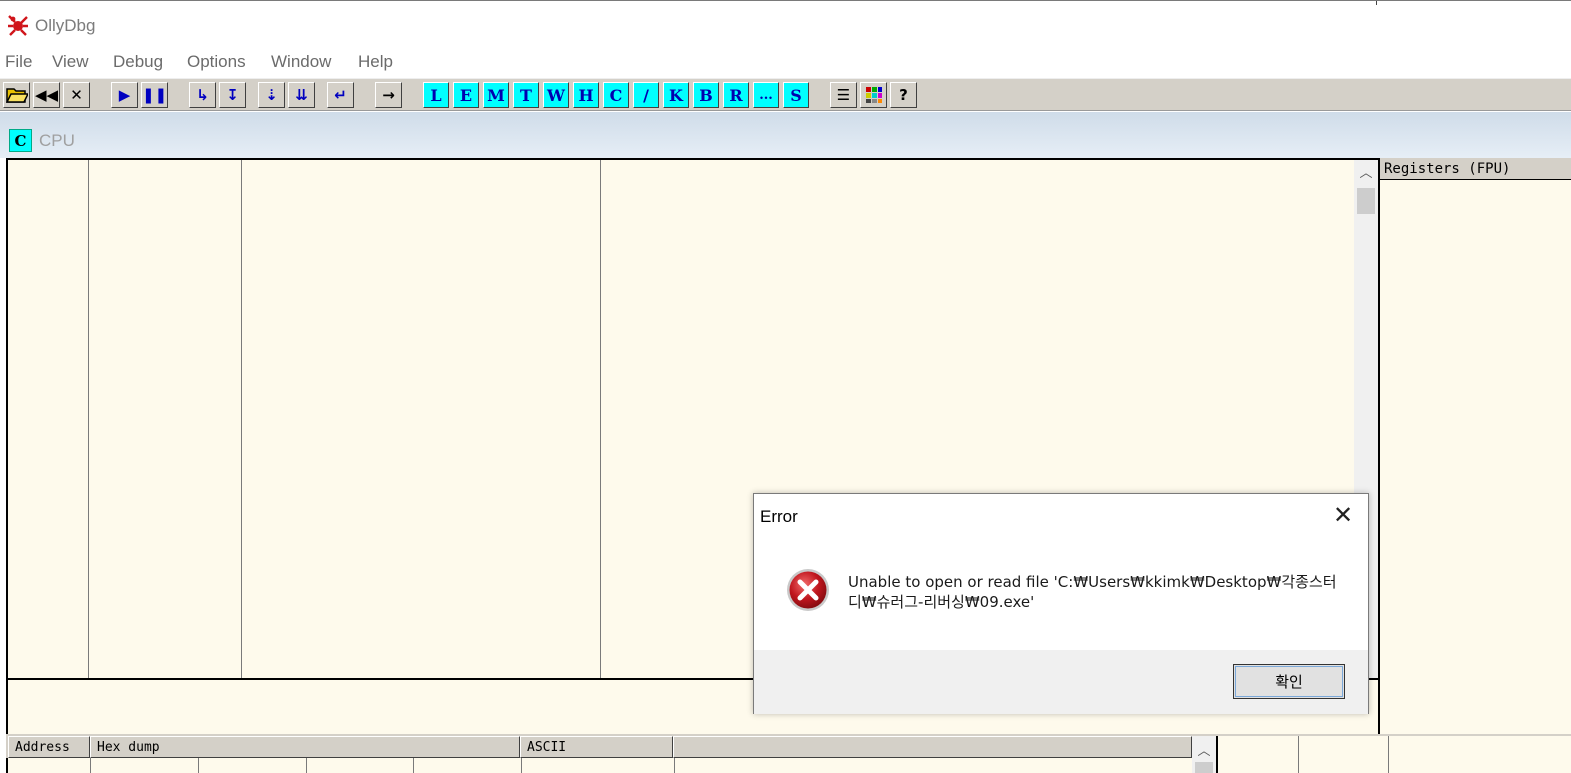  What do you see at coordinates (556, 95) in the screenshot?
I see `windows-button: W` at bounding box center [556, 95].